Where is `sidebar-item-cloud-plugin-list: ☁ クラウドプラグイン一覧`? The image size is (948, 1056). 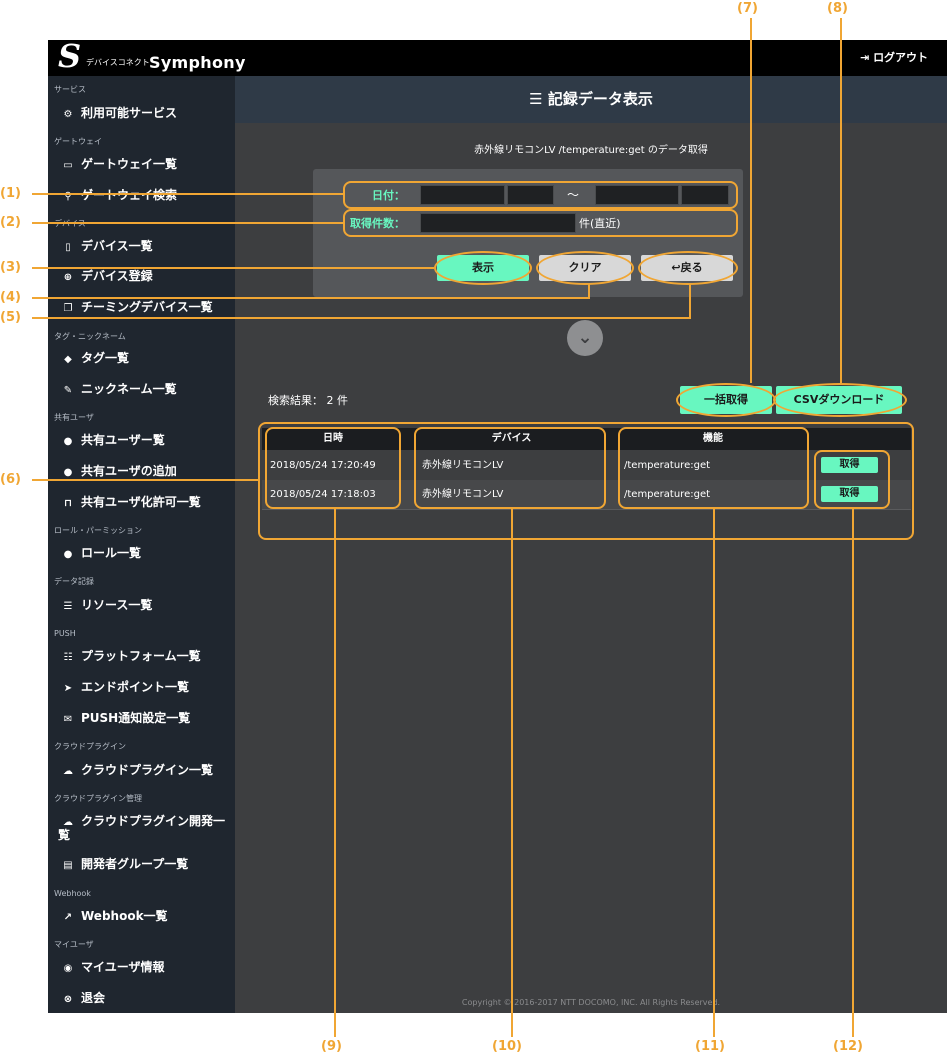
sidebar-item-cloud-plugin-list: ☁ クラウドプラグイン一覧 is located at coordinates (137, 771).